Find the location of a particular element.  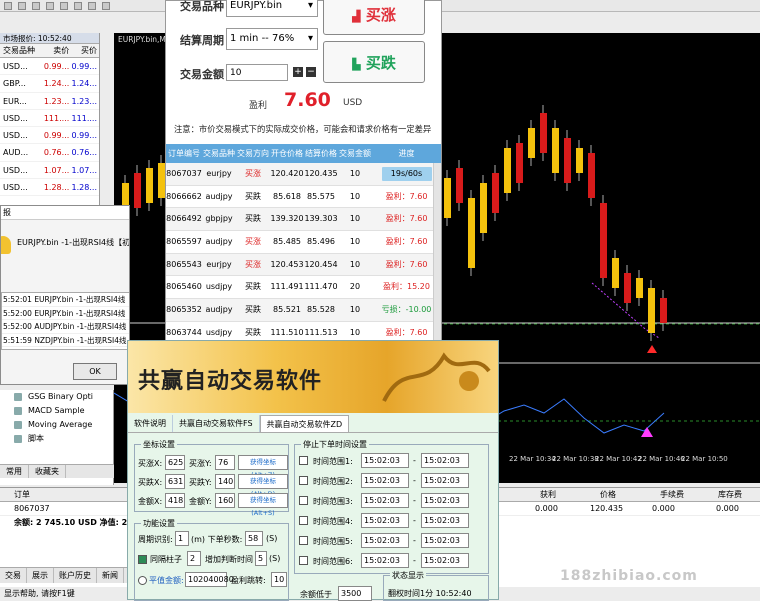

navigator-item: MACD Sample is located at coordinates (56, 411).